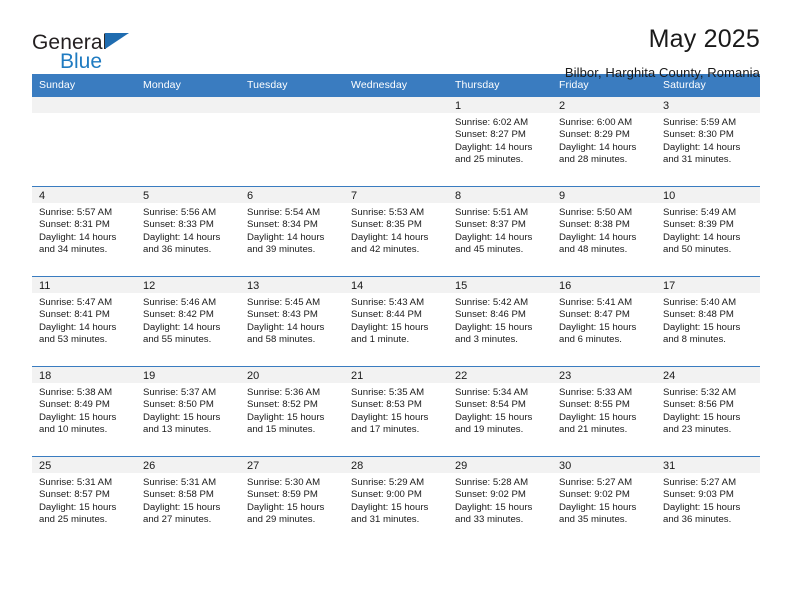 The image size is (792, 612). I want to click on day-number: 1, so click(500, 105).